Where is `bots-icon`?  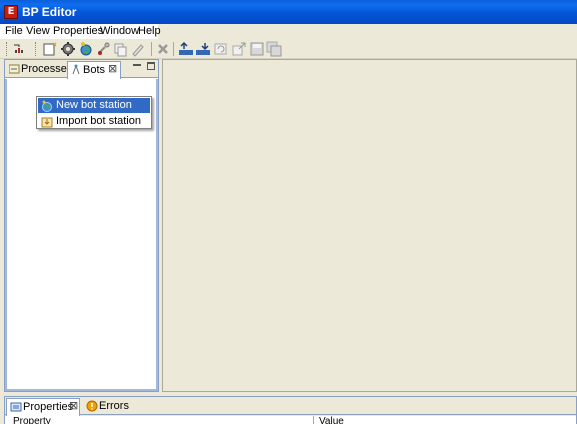 bots-icon is located at coordinates (76, 69).